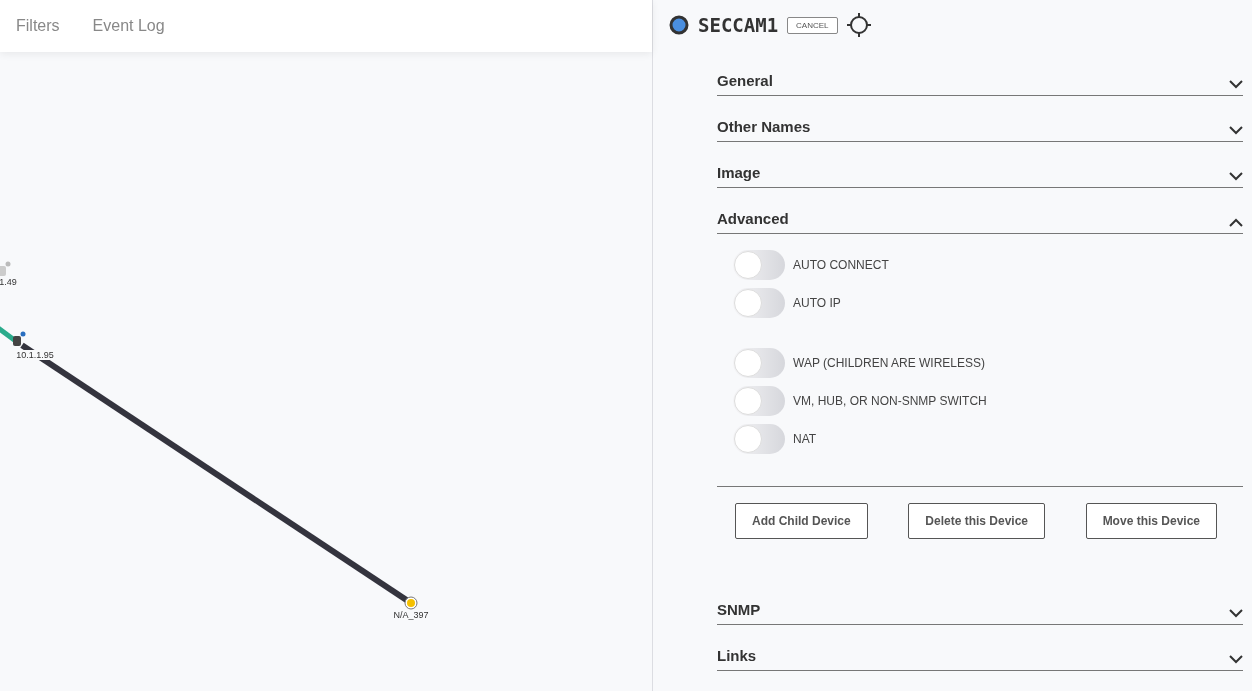 The height and width of the screenshot is (691, 1252). What do you see at coordinates (980, 165) in the screenshot?
I see `section-header: Image` at bounding box center [980, 165].